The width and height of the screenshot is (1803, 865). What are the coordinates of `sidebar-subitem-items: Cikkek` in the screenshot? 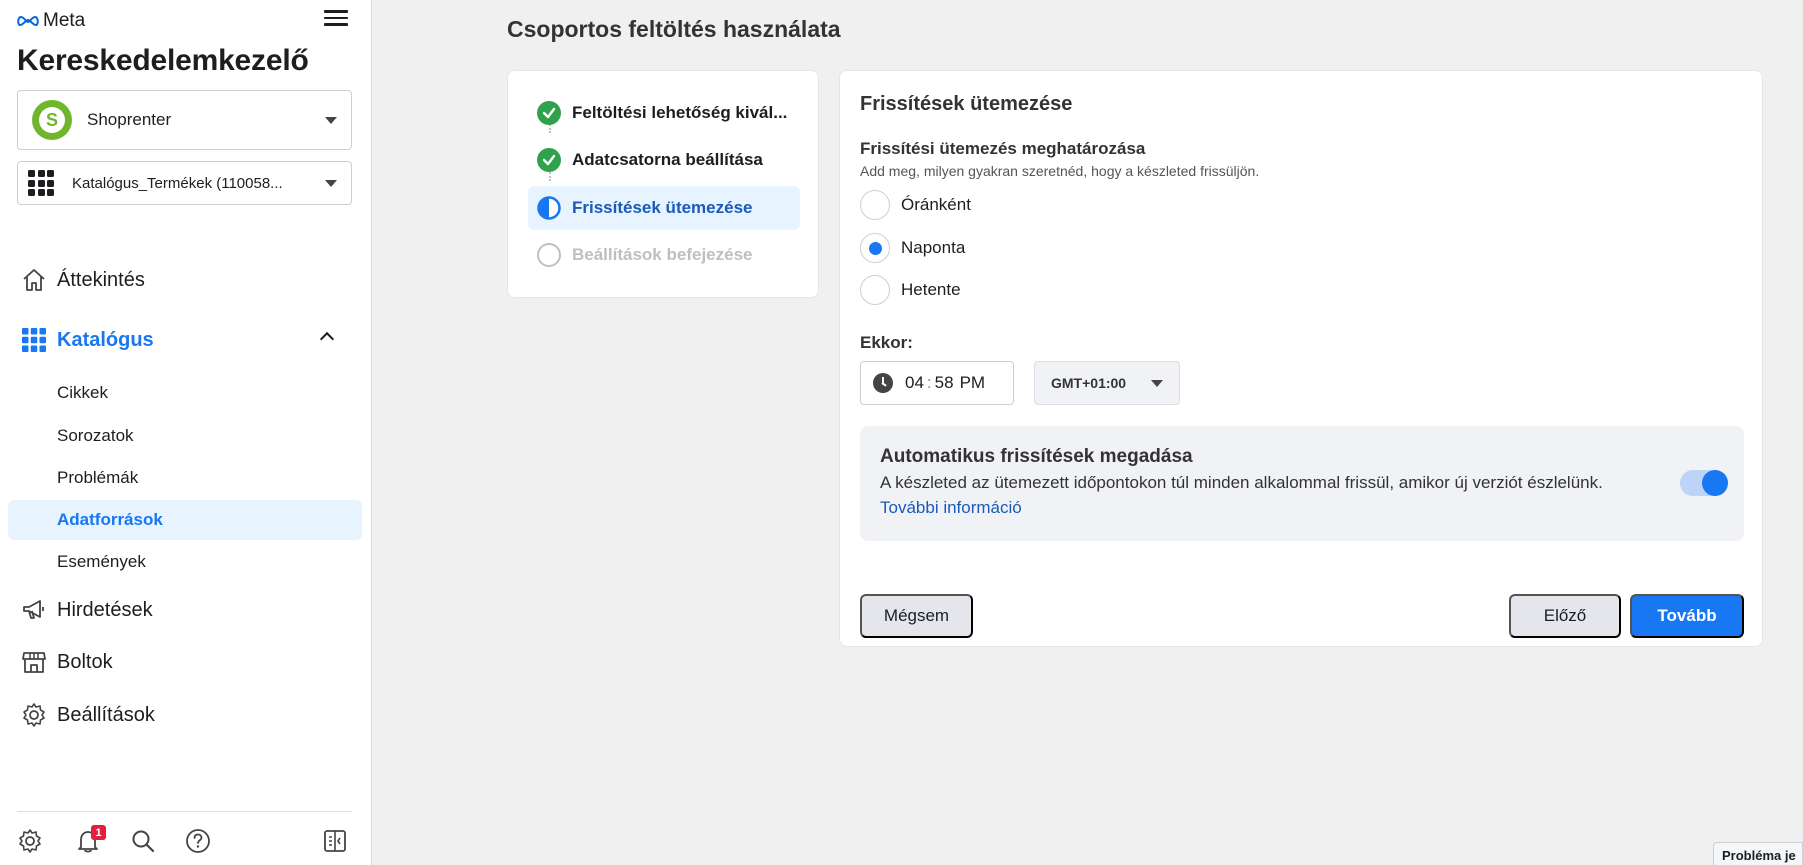 It's located at (185, 393).